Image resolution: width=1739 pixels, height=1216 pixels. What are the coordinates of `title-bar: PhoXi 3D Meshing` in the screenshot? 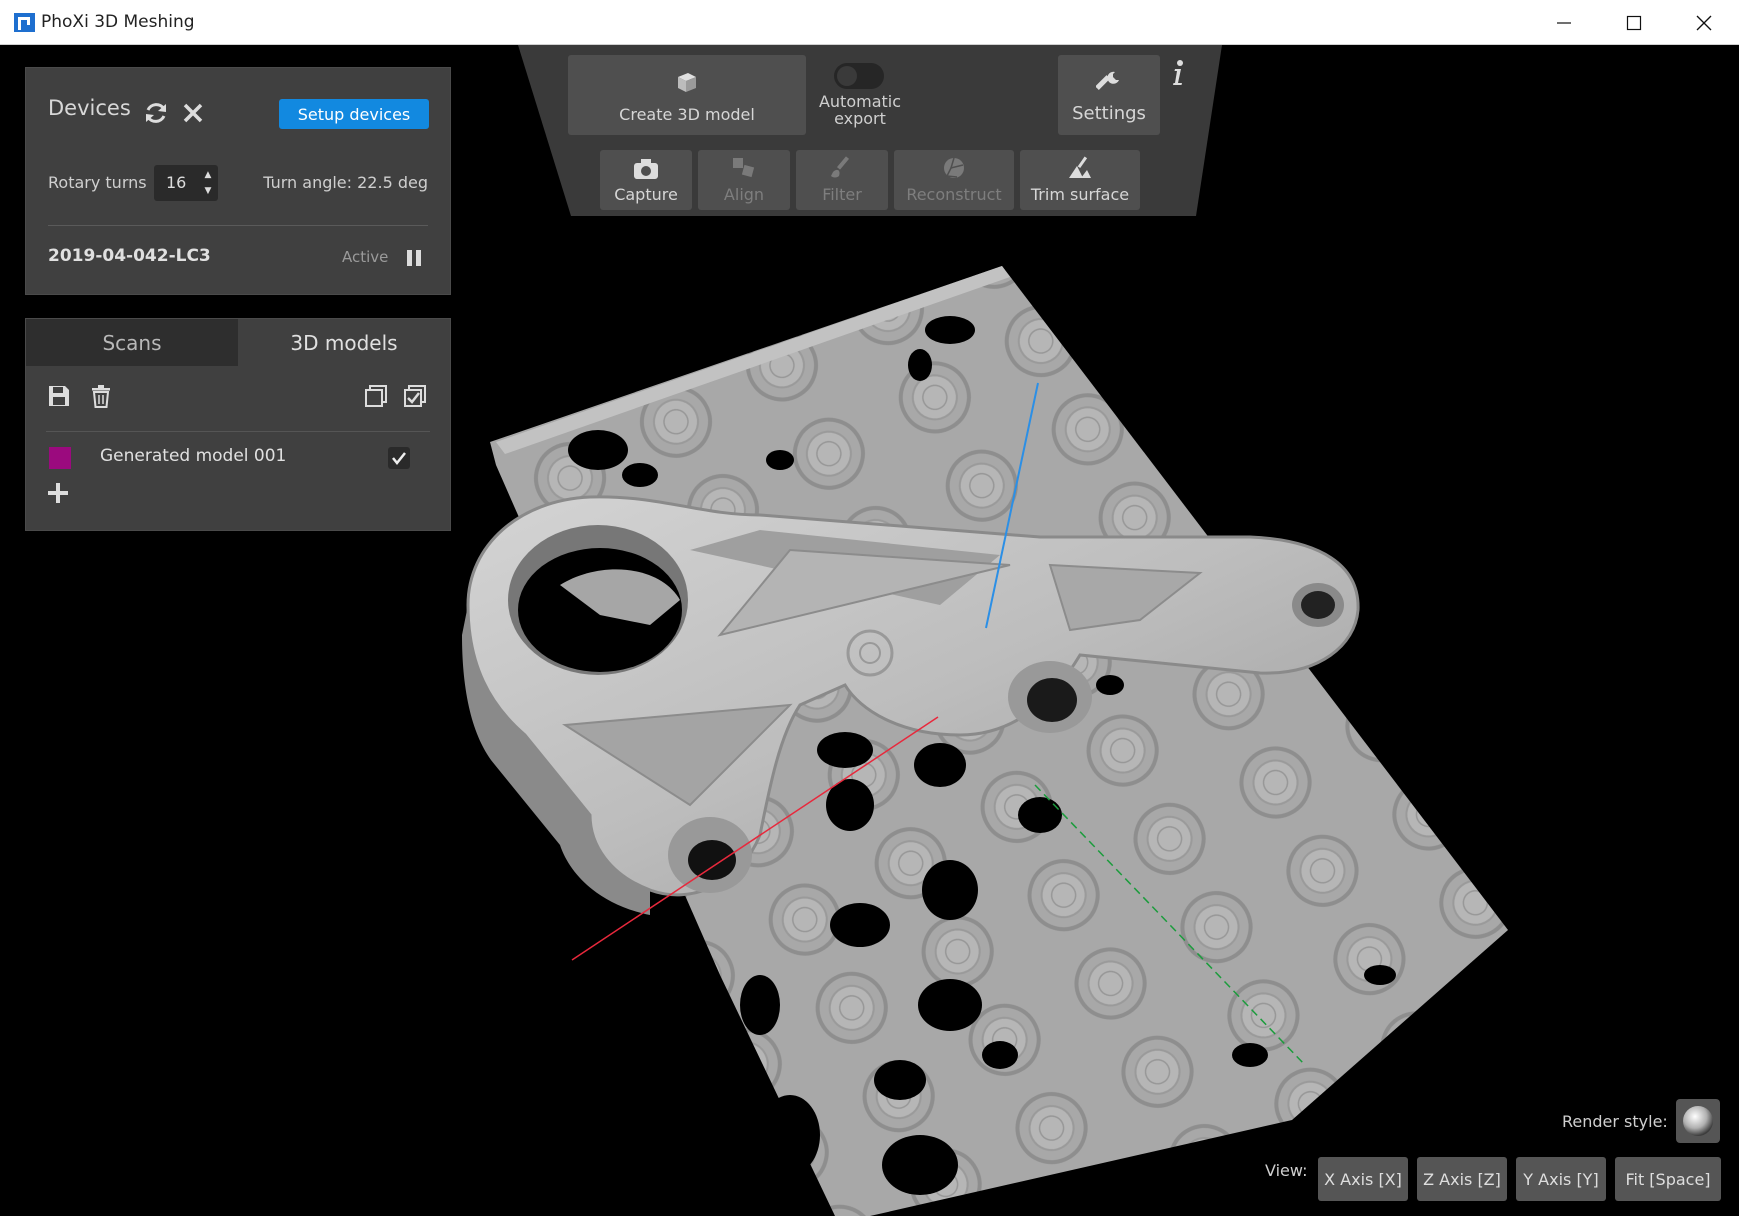 It's located at (869, 22).